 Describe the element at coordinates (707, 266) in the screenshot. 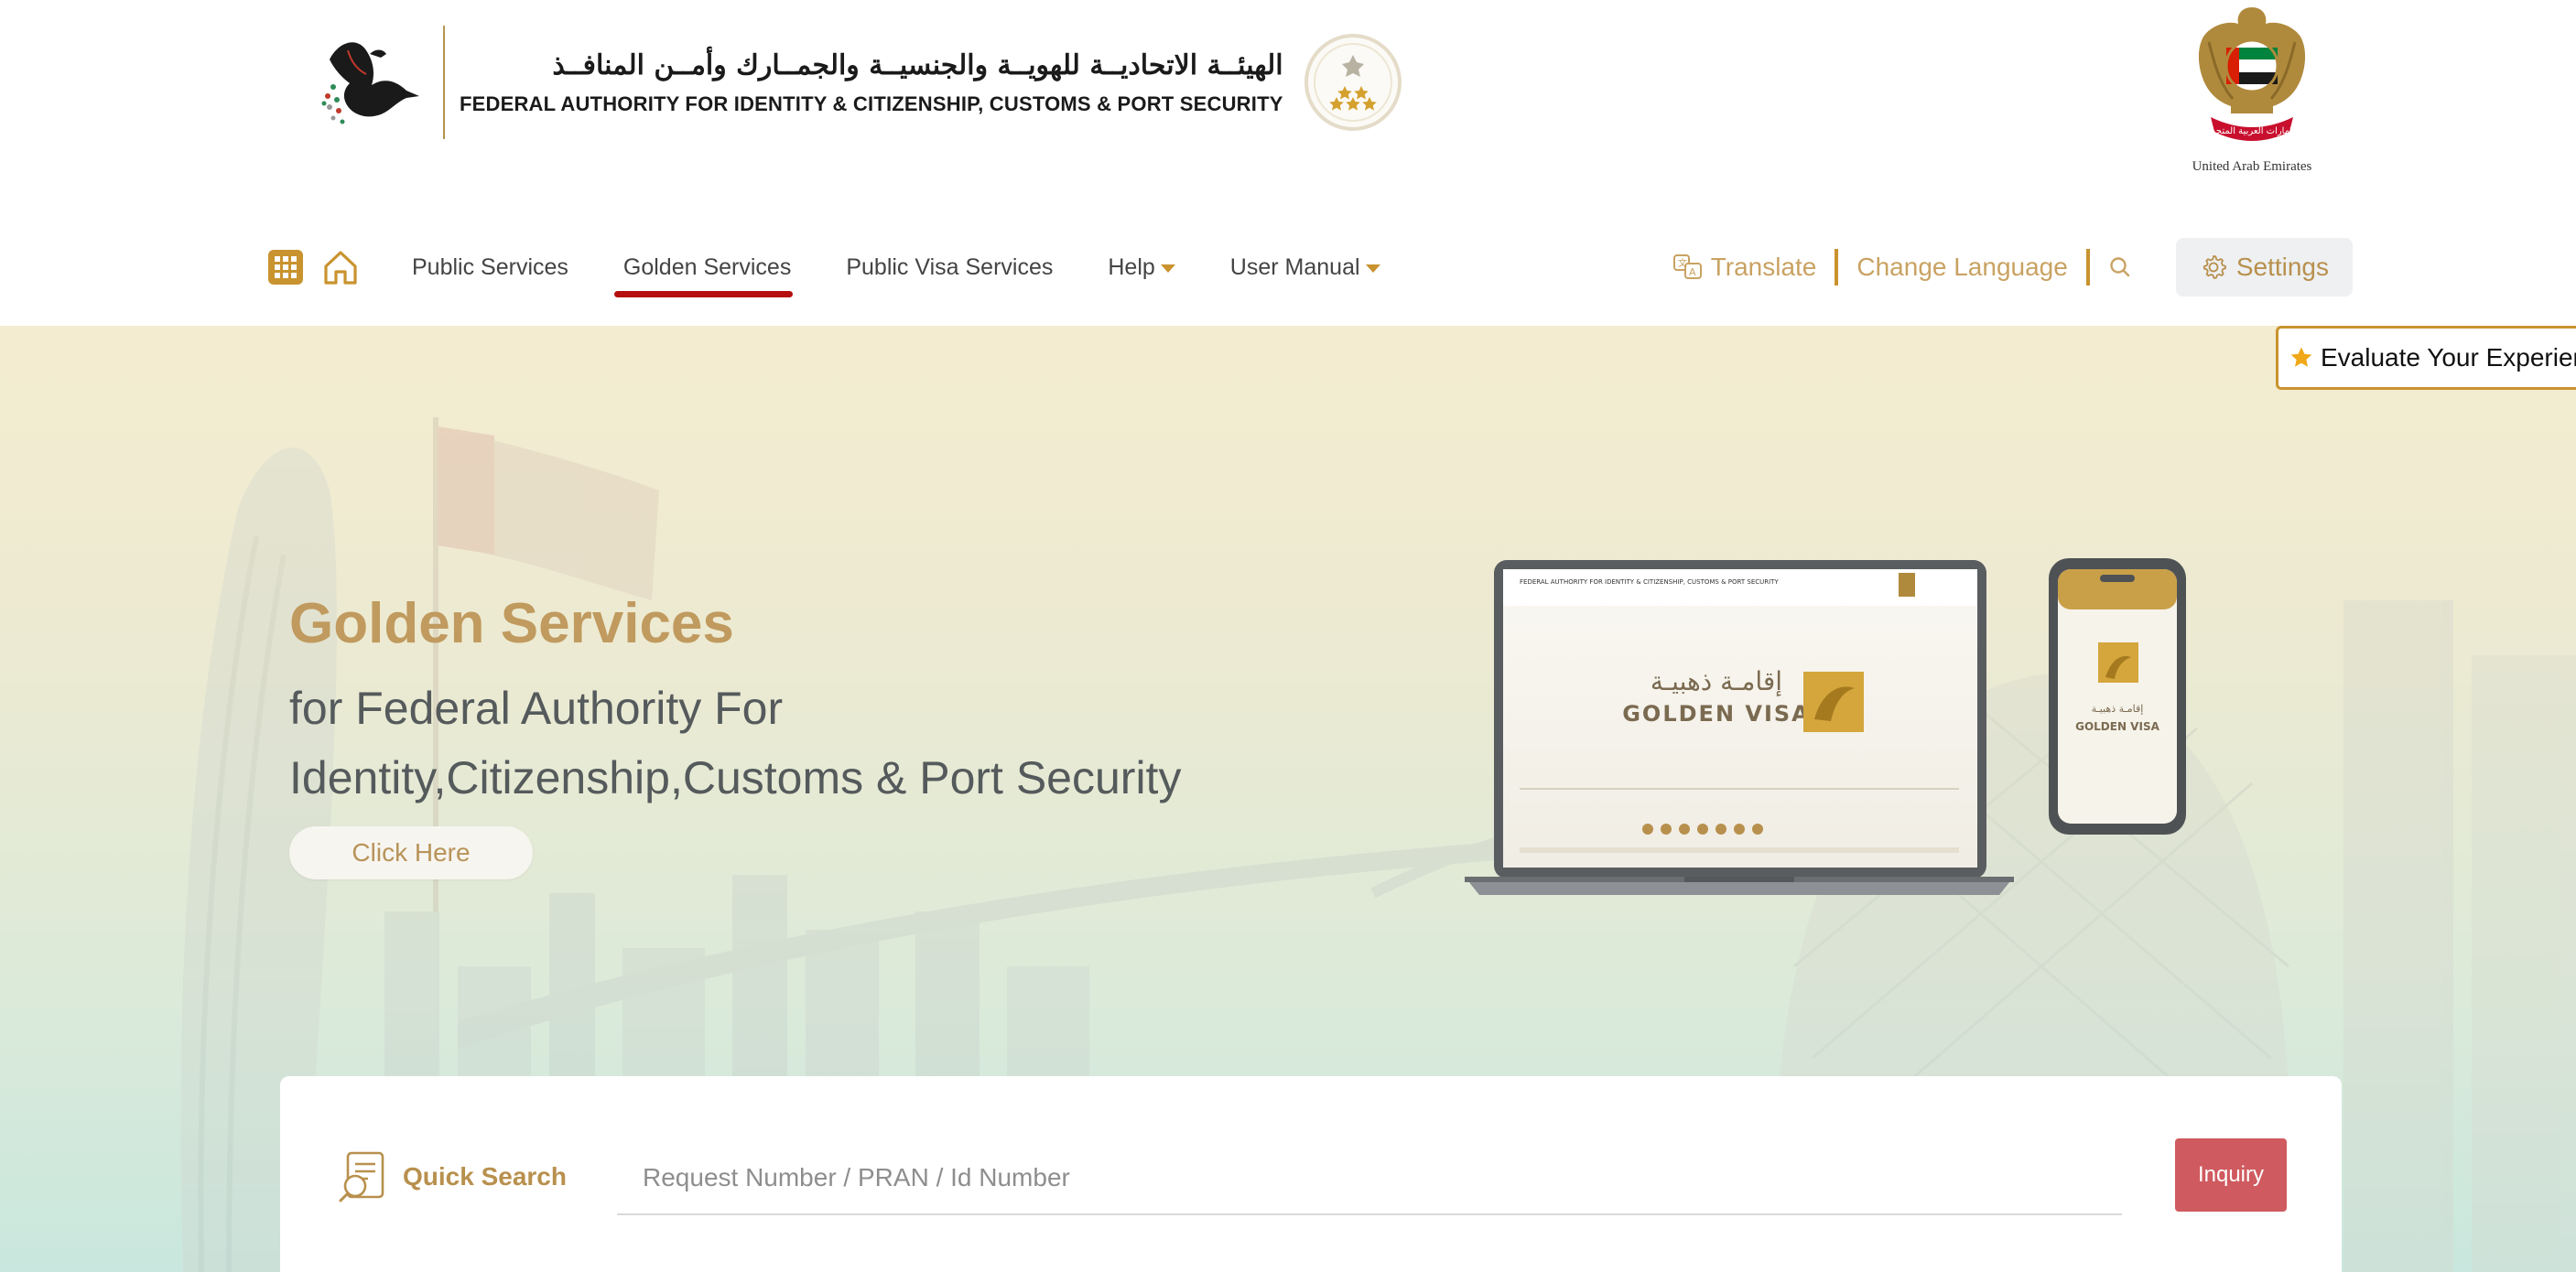

I see `nav-golden-services-label: Golden Services` at that location.